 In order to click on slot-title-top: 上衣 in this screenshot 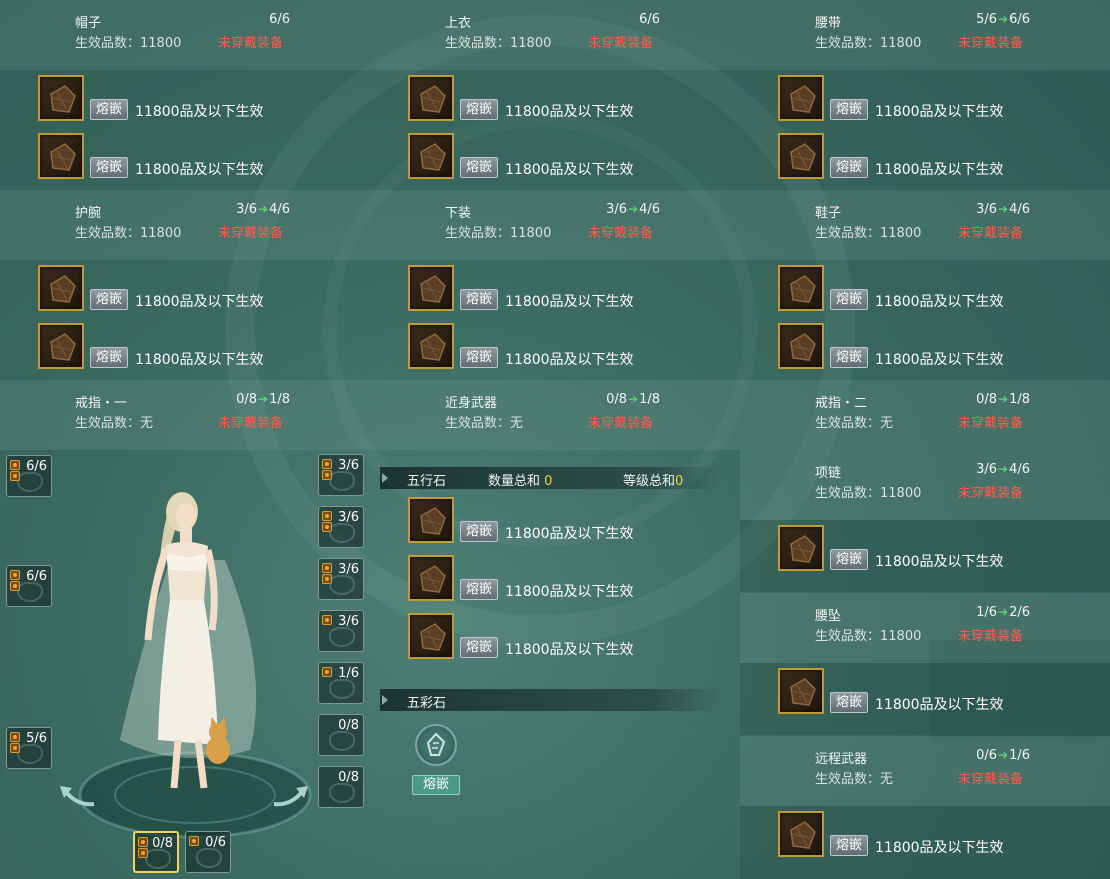, I will do `click(458, 23)`.